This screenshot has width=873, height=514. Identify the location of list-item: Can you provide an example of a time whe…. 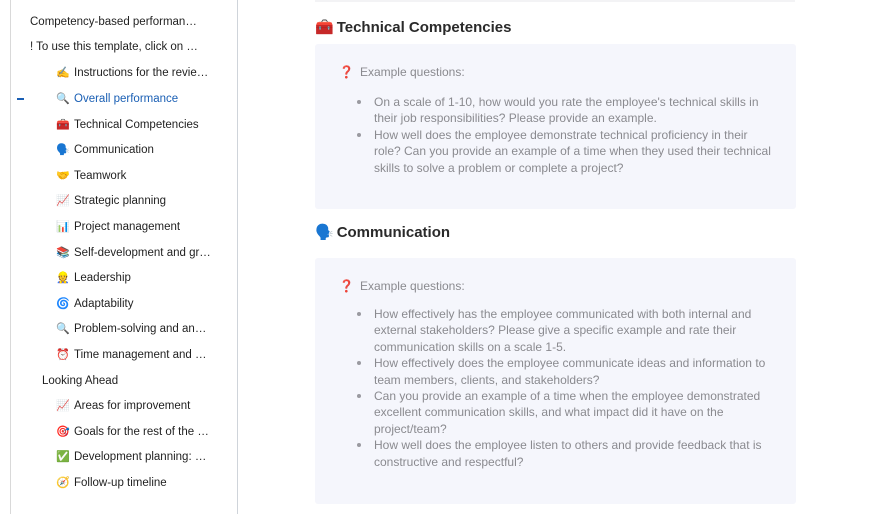
(564, 412).